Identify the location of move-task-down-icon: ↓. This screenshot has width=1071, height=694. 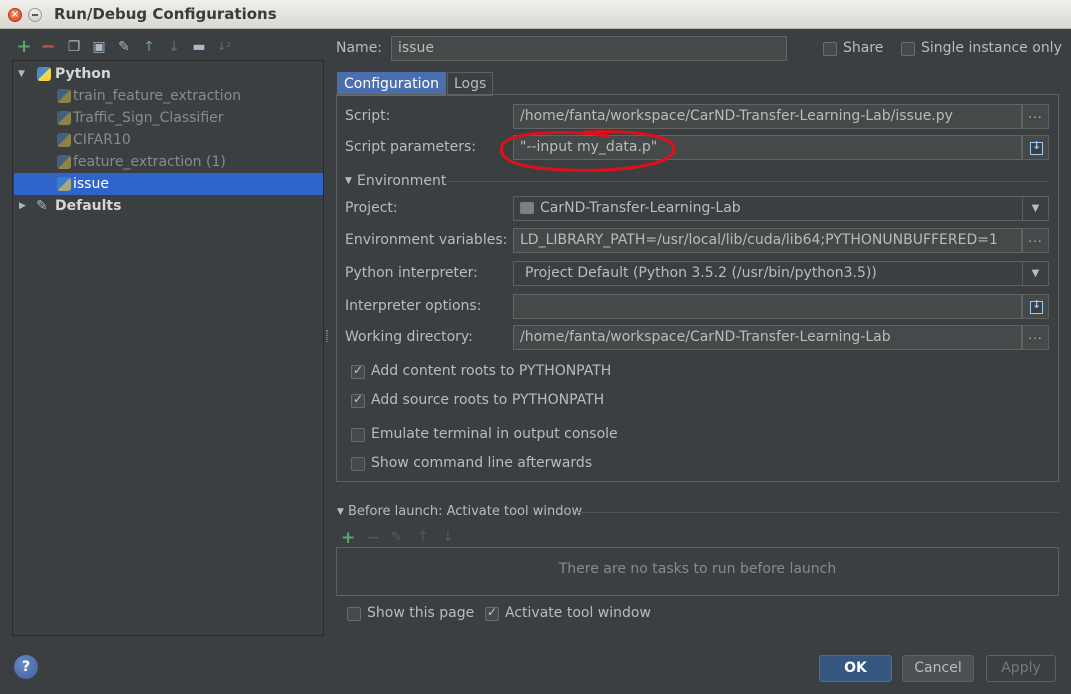
(448, 537).